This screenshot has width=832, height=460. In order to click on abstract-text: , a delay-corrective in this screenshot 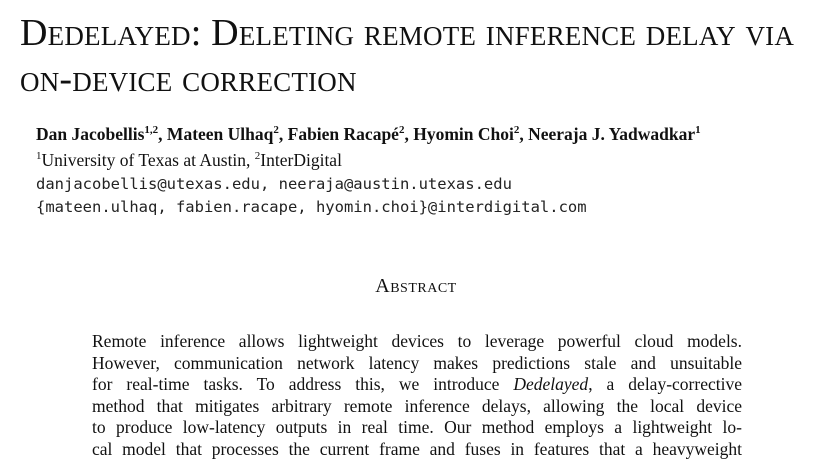, I will do `click(665, 384)`.